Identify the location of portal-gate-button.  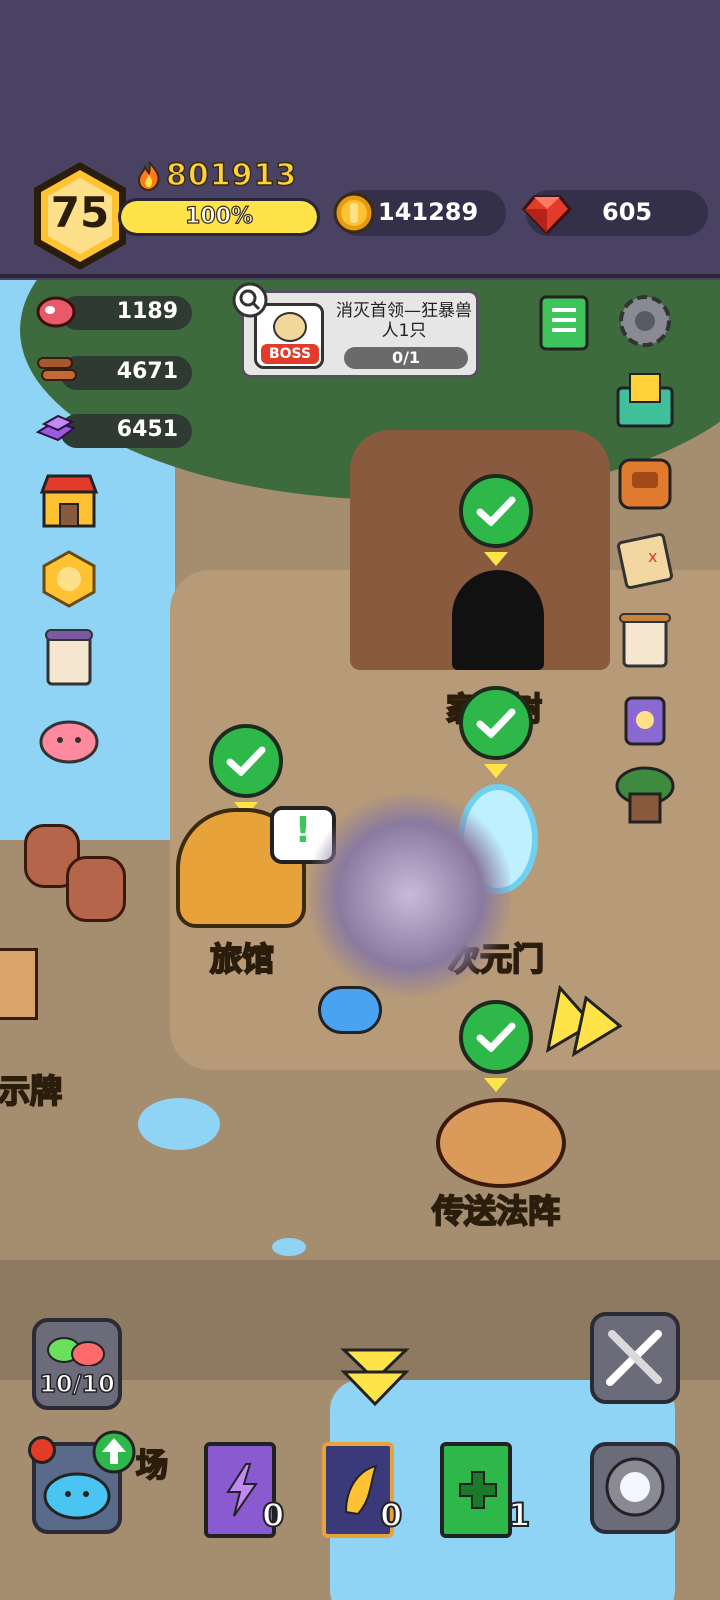
(635, 1488).